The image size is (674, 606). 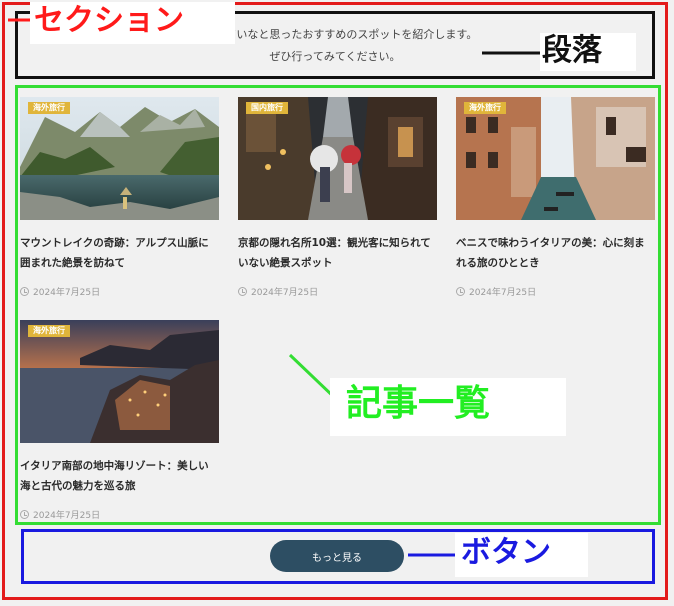 What do you see at coordinates (588, 52) in the screenshot?
I see `paragraph-annotation-label: 段落` at bounding box center [588, 52].